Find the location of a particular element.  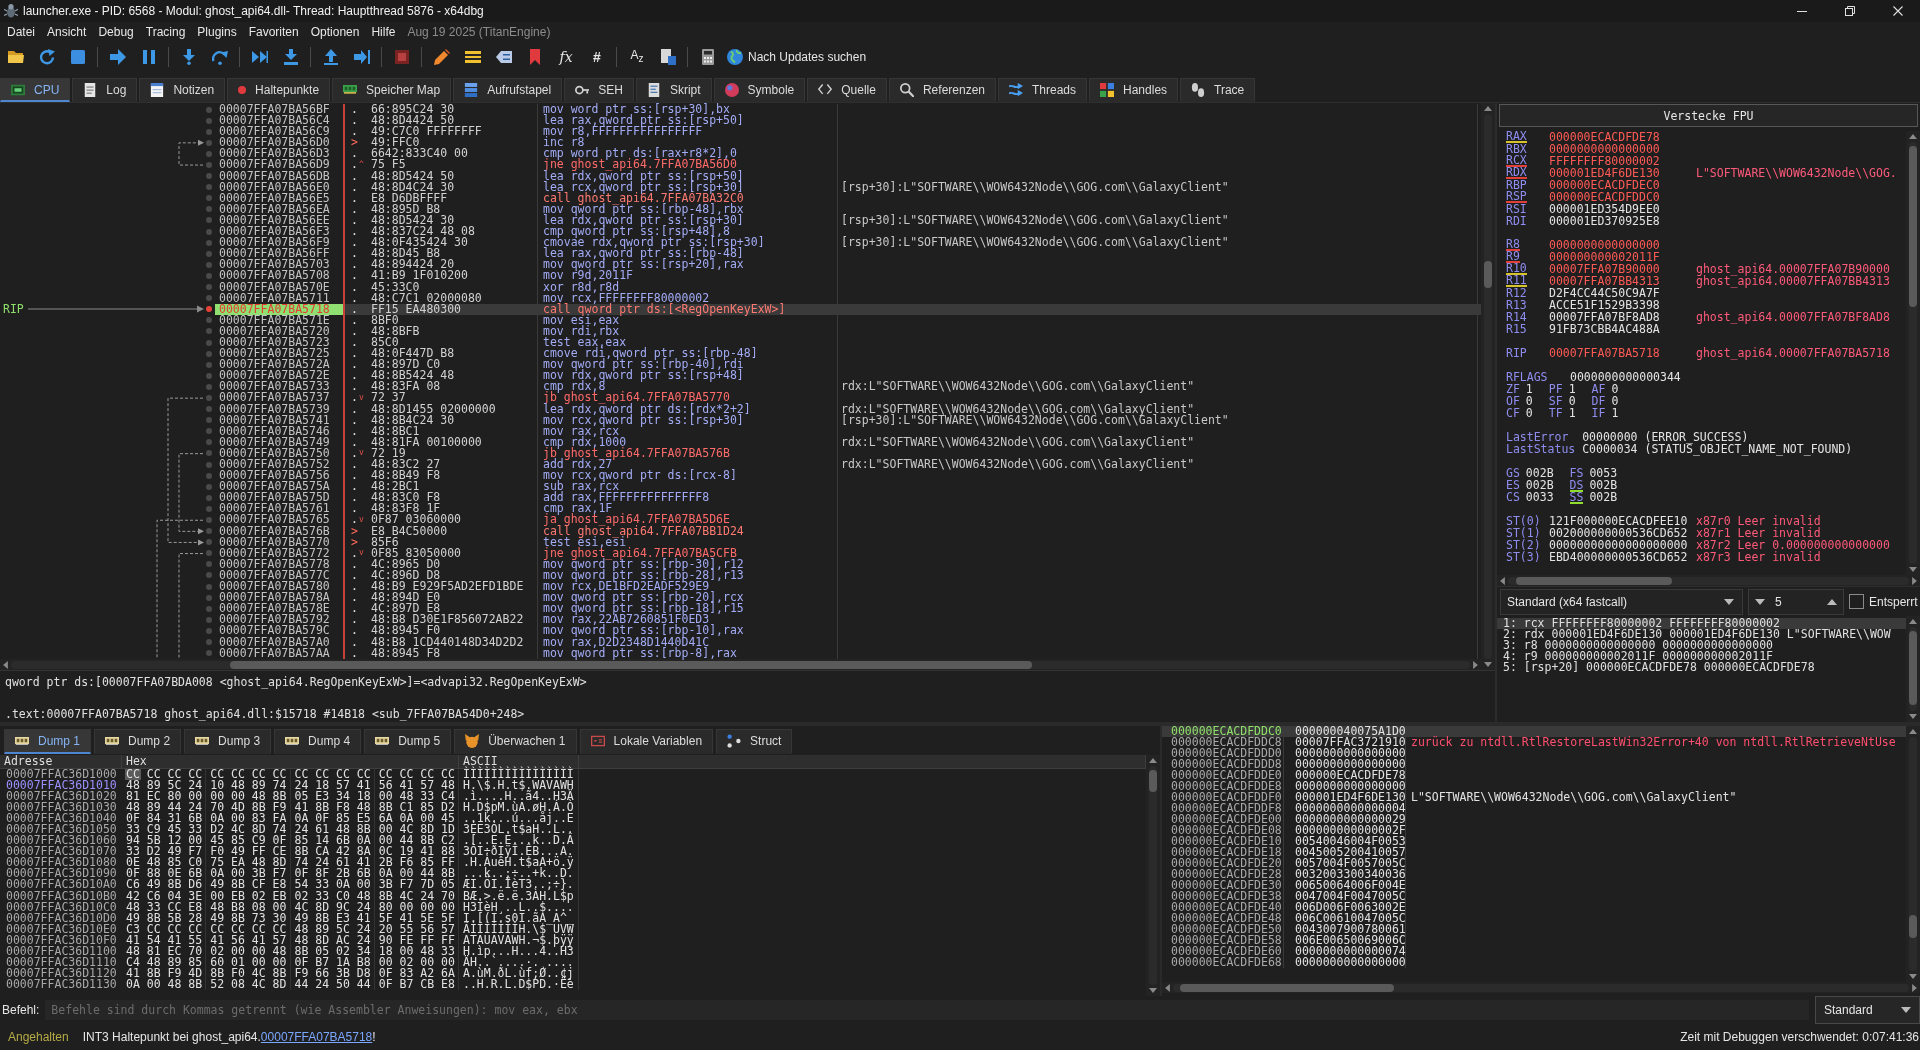

tab: CPU is located at coordinates (35, 90).